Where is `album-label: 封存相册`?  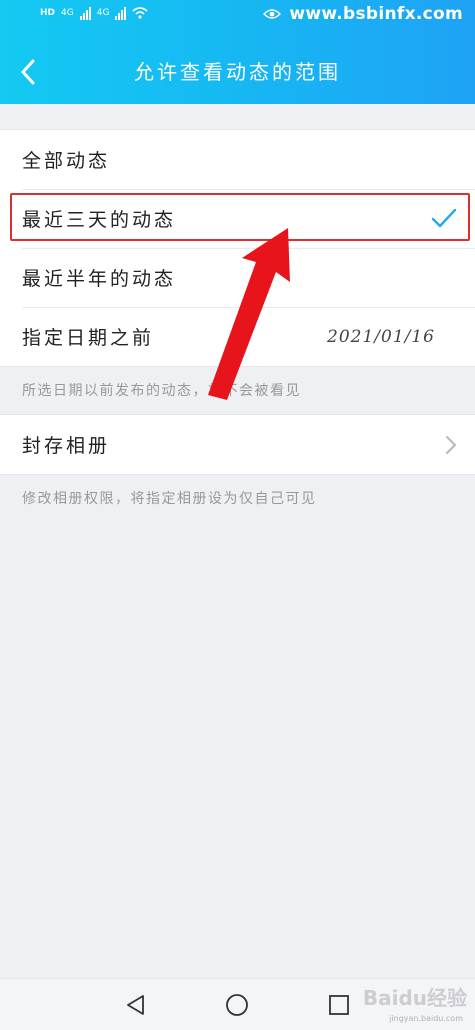
album-label: 封存相册 is located at coordinates (66, 446).